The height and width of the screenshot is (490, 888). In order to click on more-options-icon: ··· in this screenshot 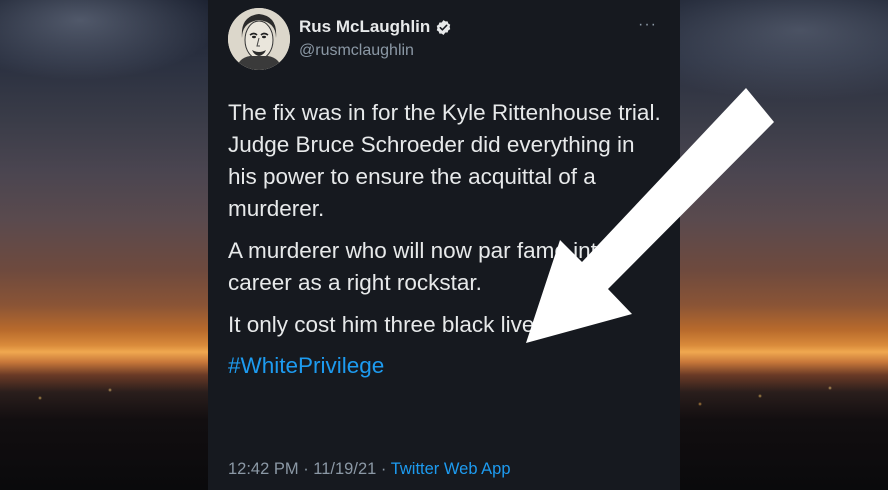, I will do `click(647, 25)`.